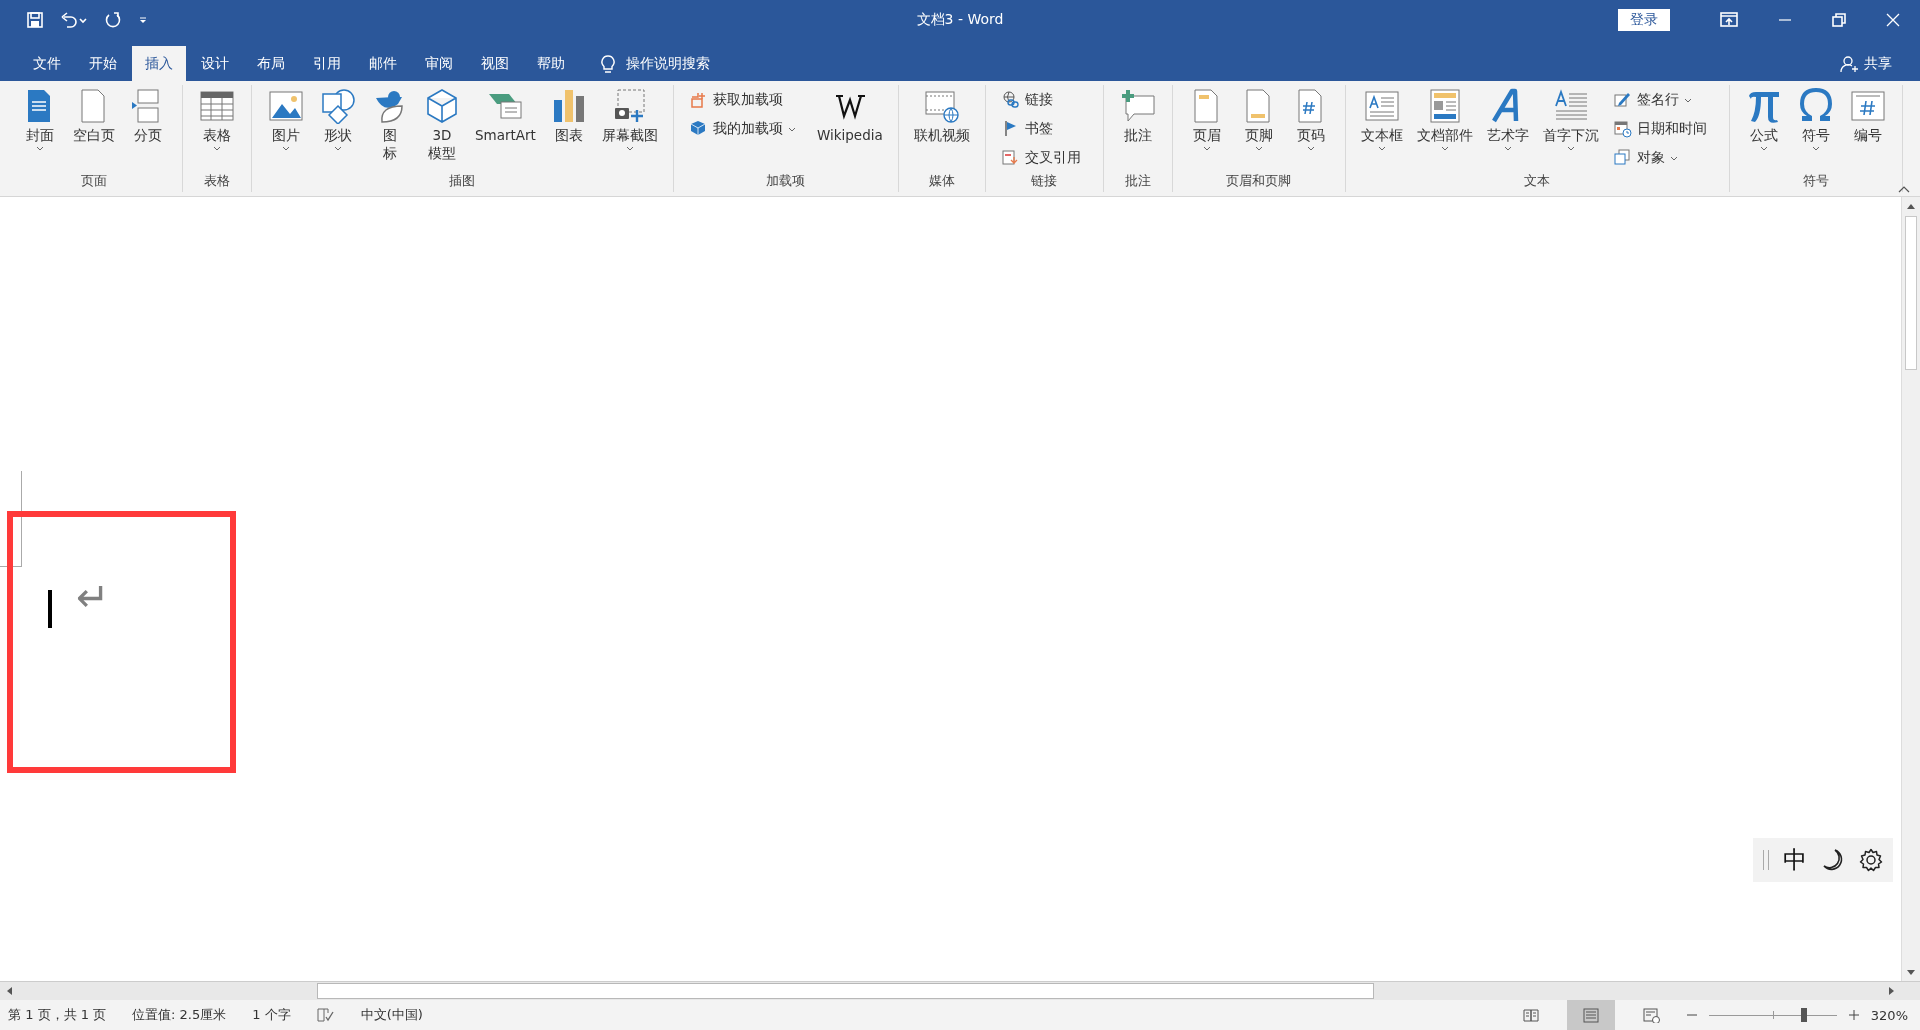  Describe the element at coordinates (742, 129) in the screenshot. I see `ribbon-button: 我的加载项` at that location.